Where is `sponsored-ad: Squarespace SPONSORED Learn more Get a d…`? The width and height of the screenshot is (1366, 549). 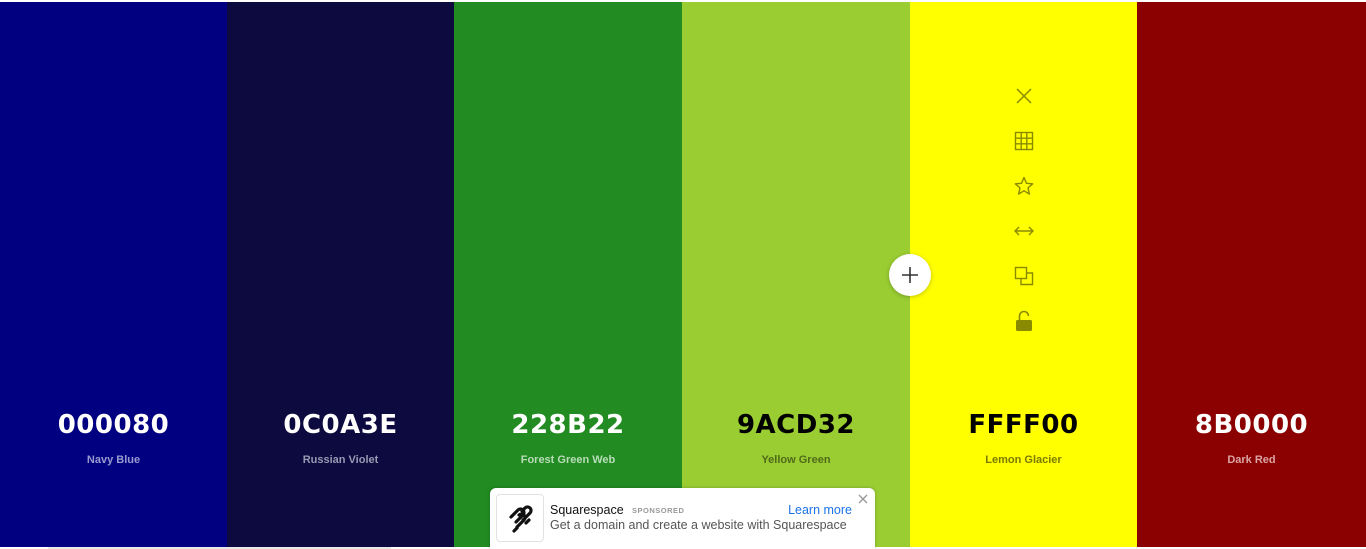
sponsored-ad: Squarespace SPONSORED Learn more Get a d… is located at coordinates (682, 518).